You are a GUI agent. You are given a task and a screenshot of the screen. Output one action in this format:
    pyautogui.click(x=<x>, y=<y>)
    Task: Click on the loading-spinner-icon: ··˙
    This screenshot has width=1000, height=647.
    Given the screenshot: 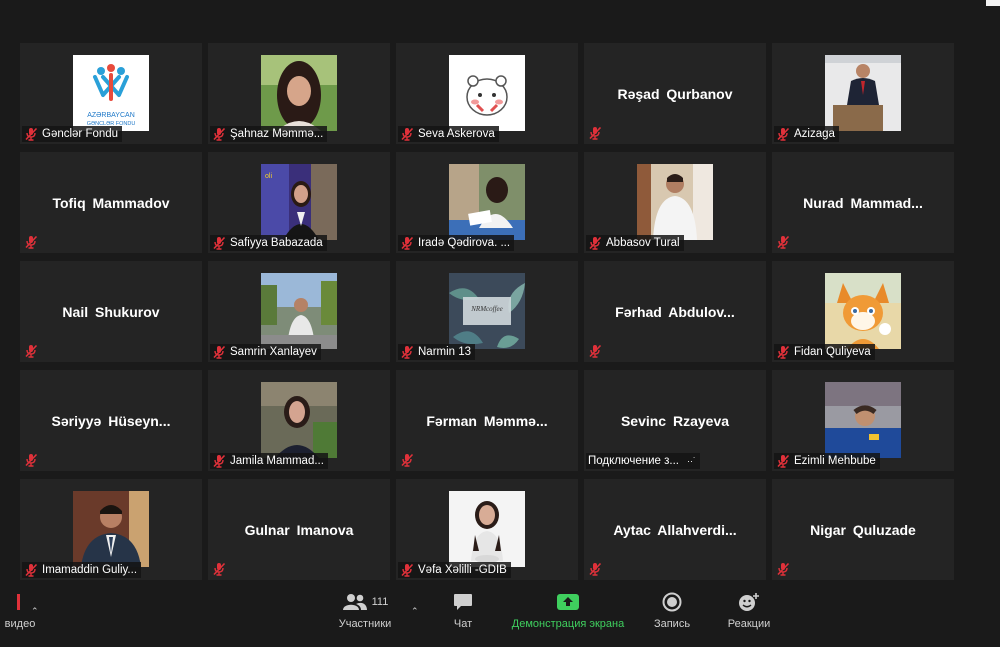 What is the action you would take?
    pyautogui.click(x=691, y=461)
    